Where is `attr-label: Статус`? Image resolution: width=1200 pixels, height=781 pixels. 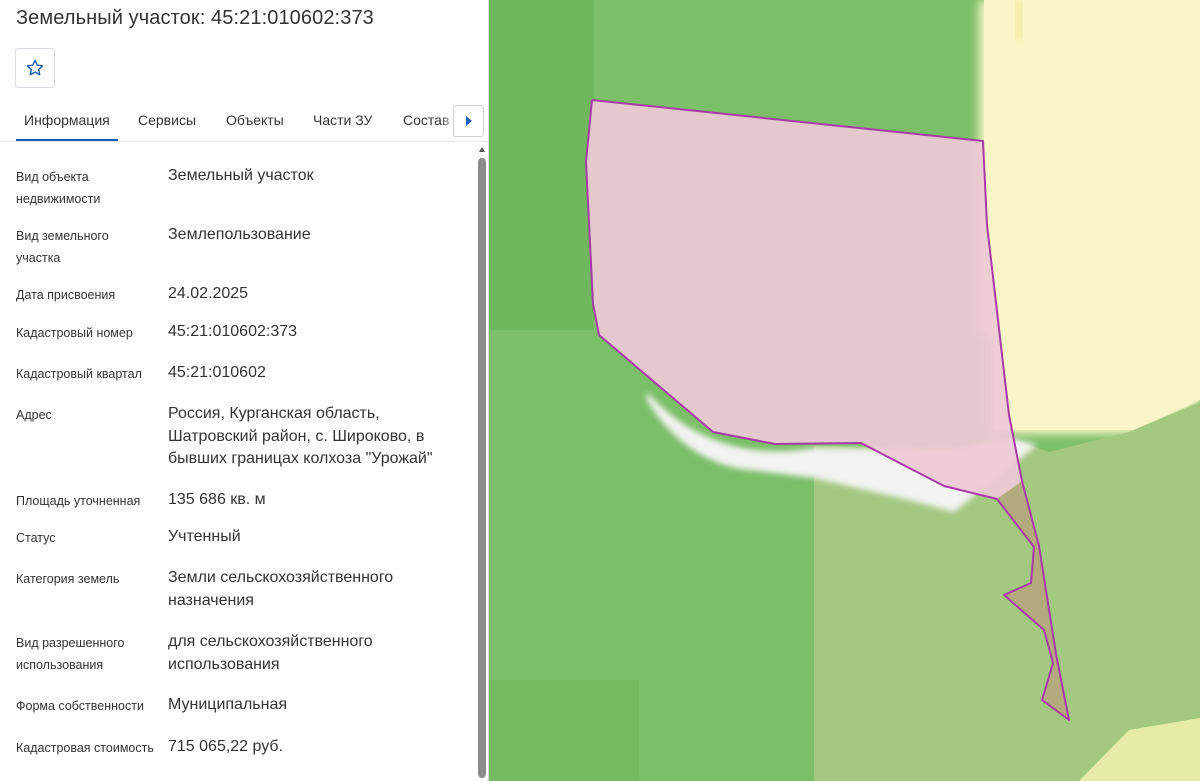 attr-label: Статус is located at coordinates (36, 538).